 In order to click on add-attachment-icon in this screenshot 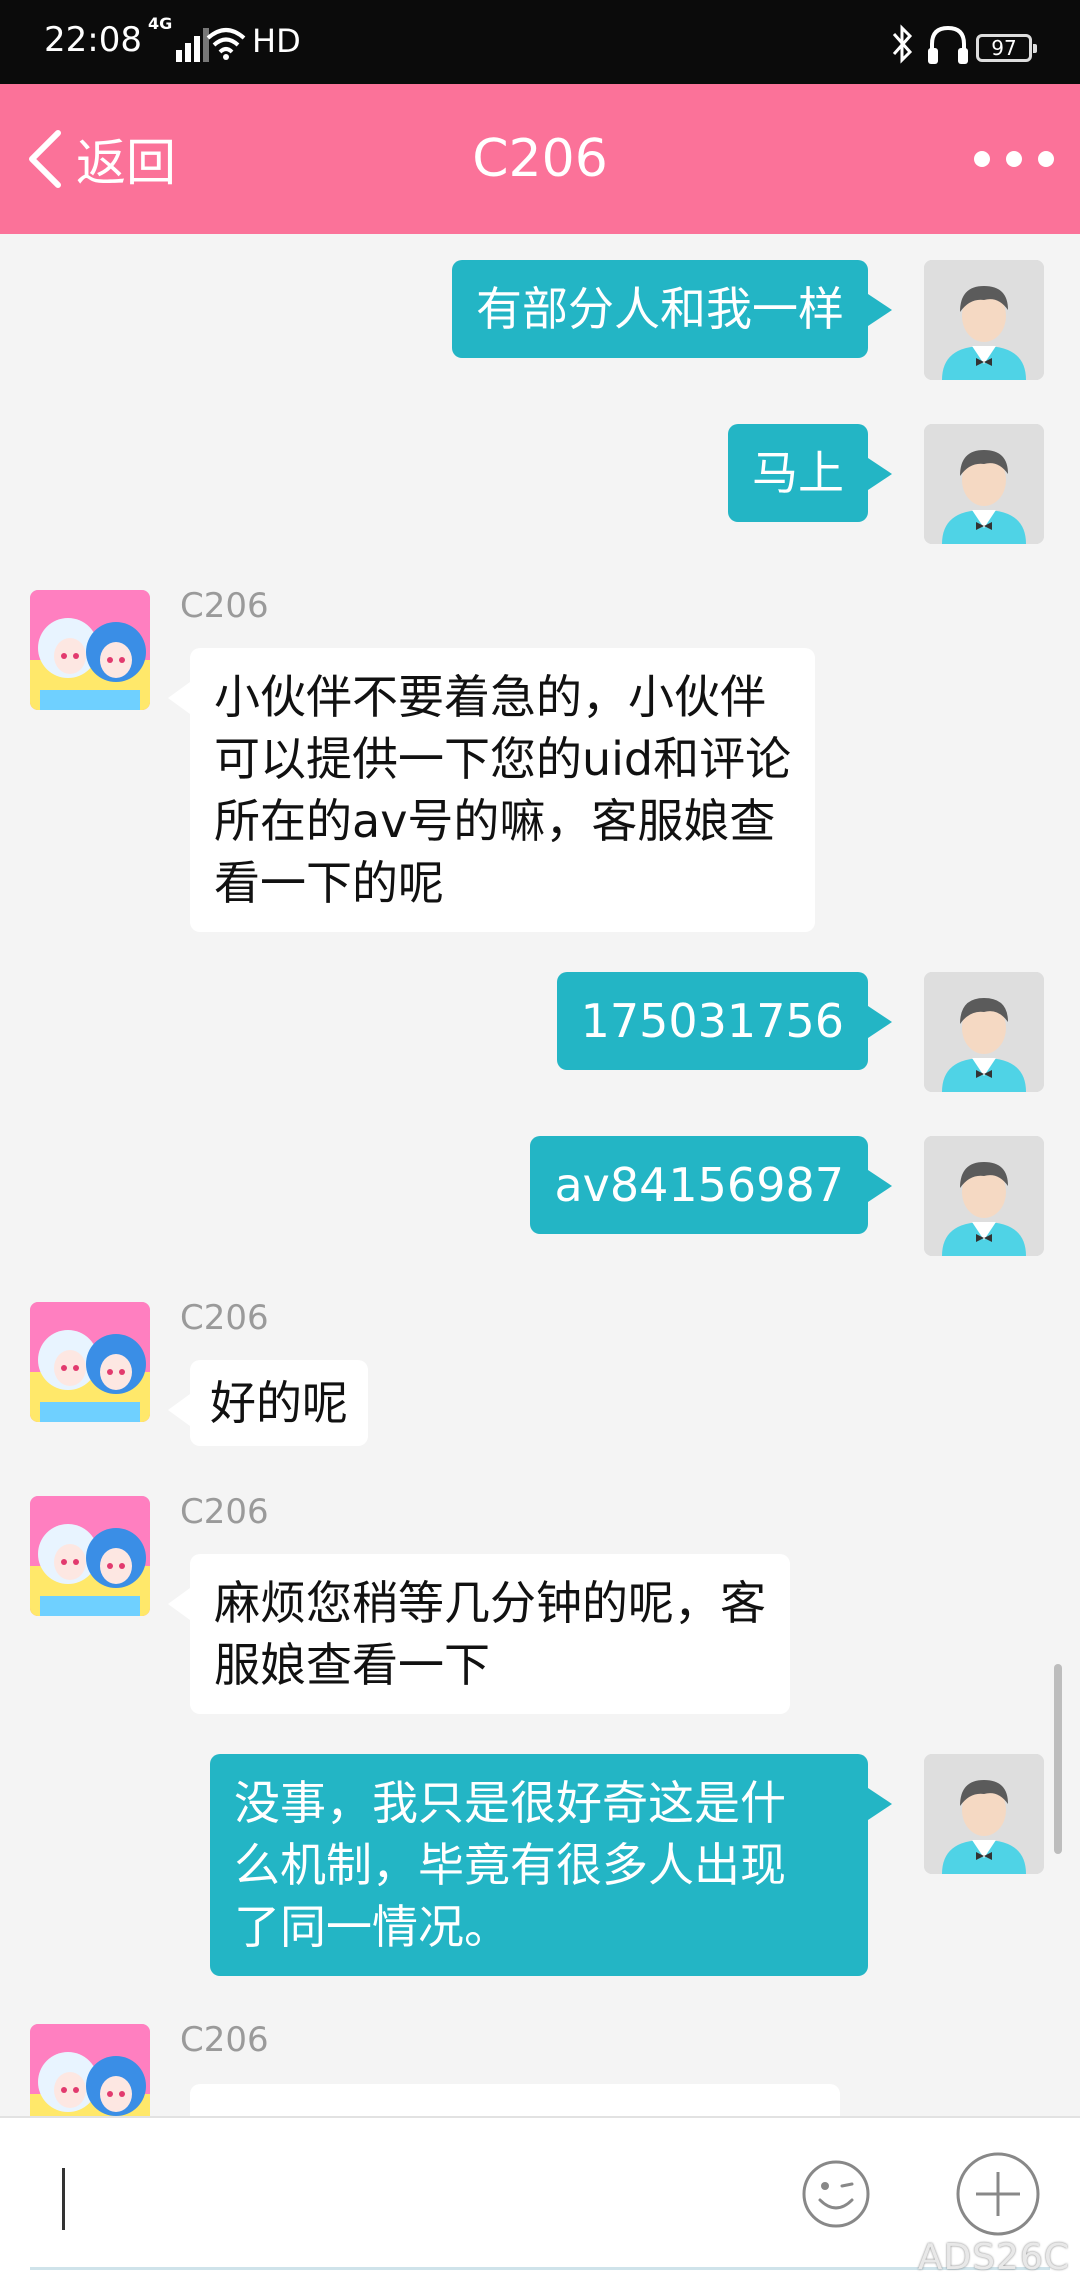, I will do `click(998, 2194)`.